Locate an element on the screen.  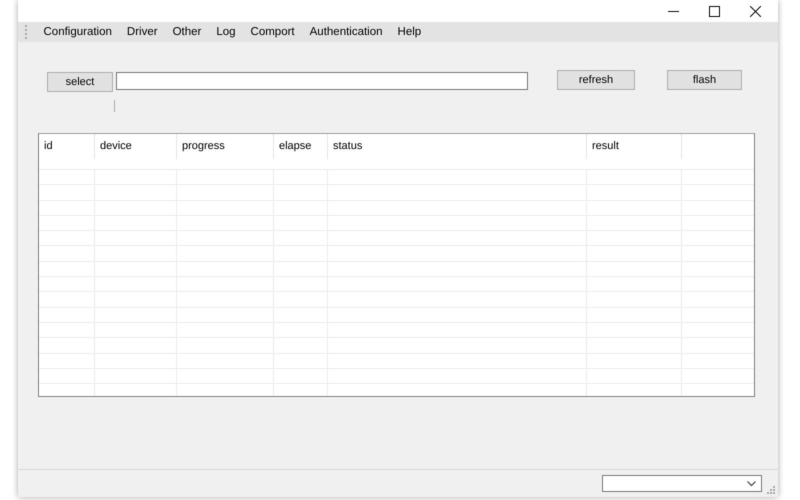
chevron-icon is located at coordinates (751, 483).